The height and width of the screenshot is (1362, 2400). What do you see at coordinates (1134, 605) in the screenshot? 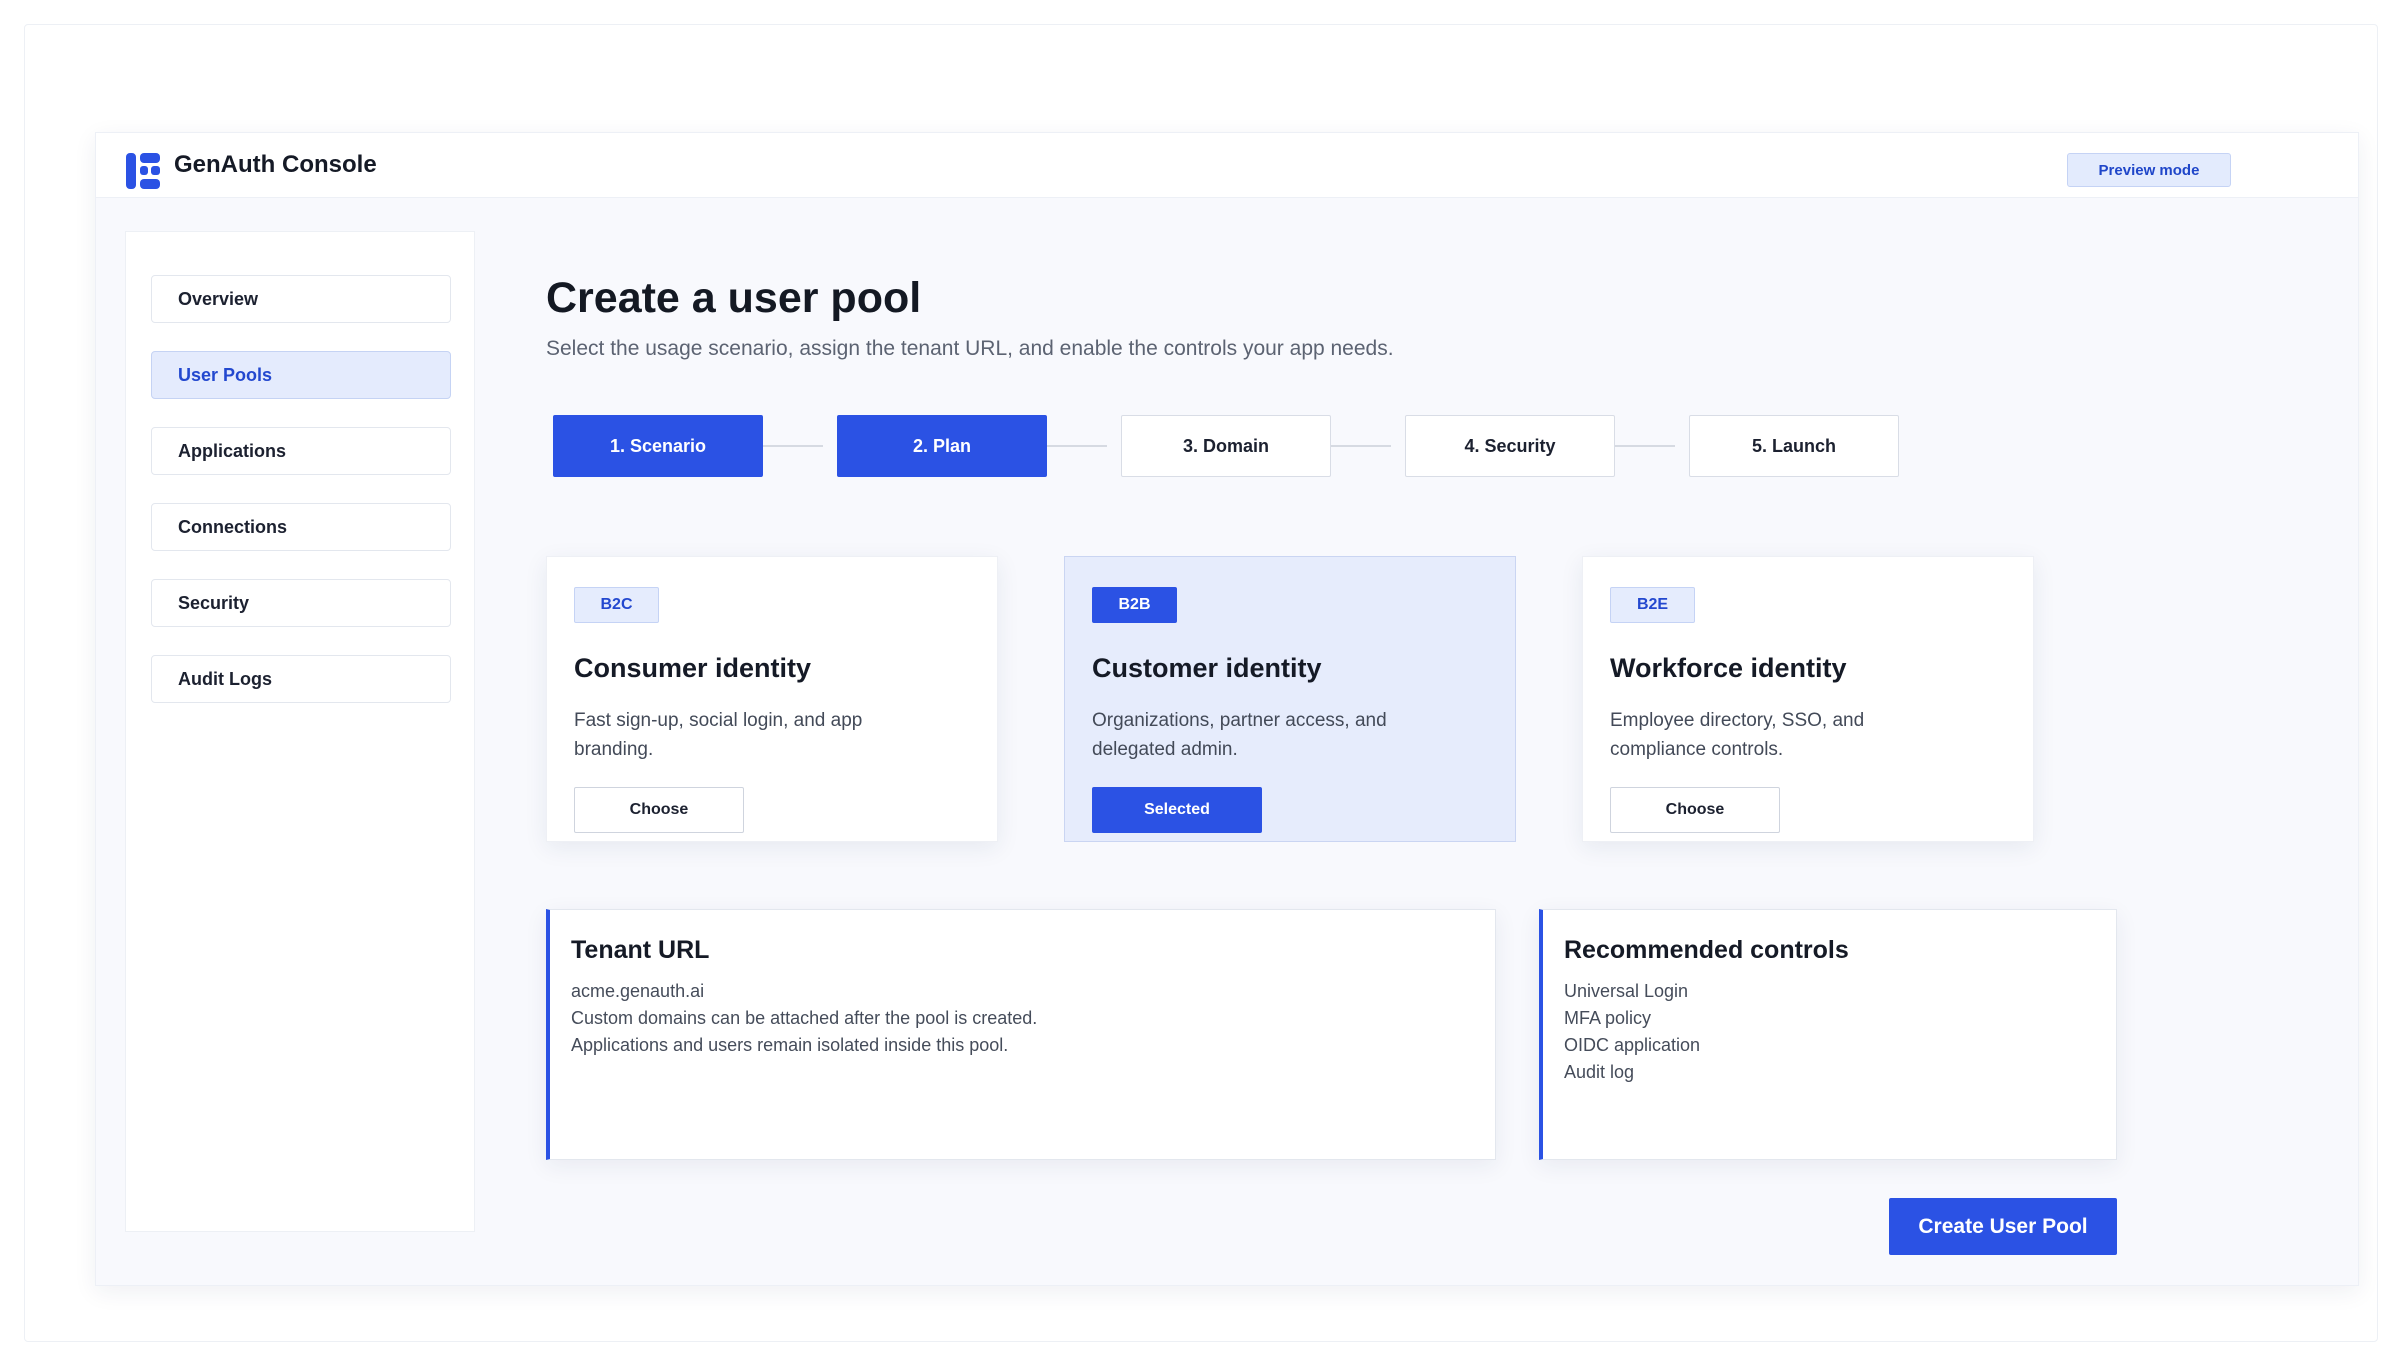
I see `scenario-badge: B2B` at bounding box center [1134, 605].